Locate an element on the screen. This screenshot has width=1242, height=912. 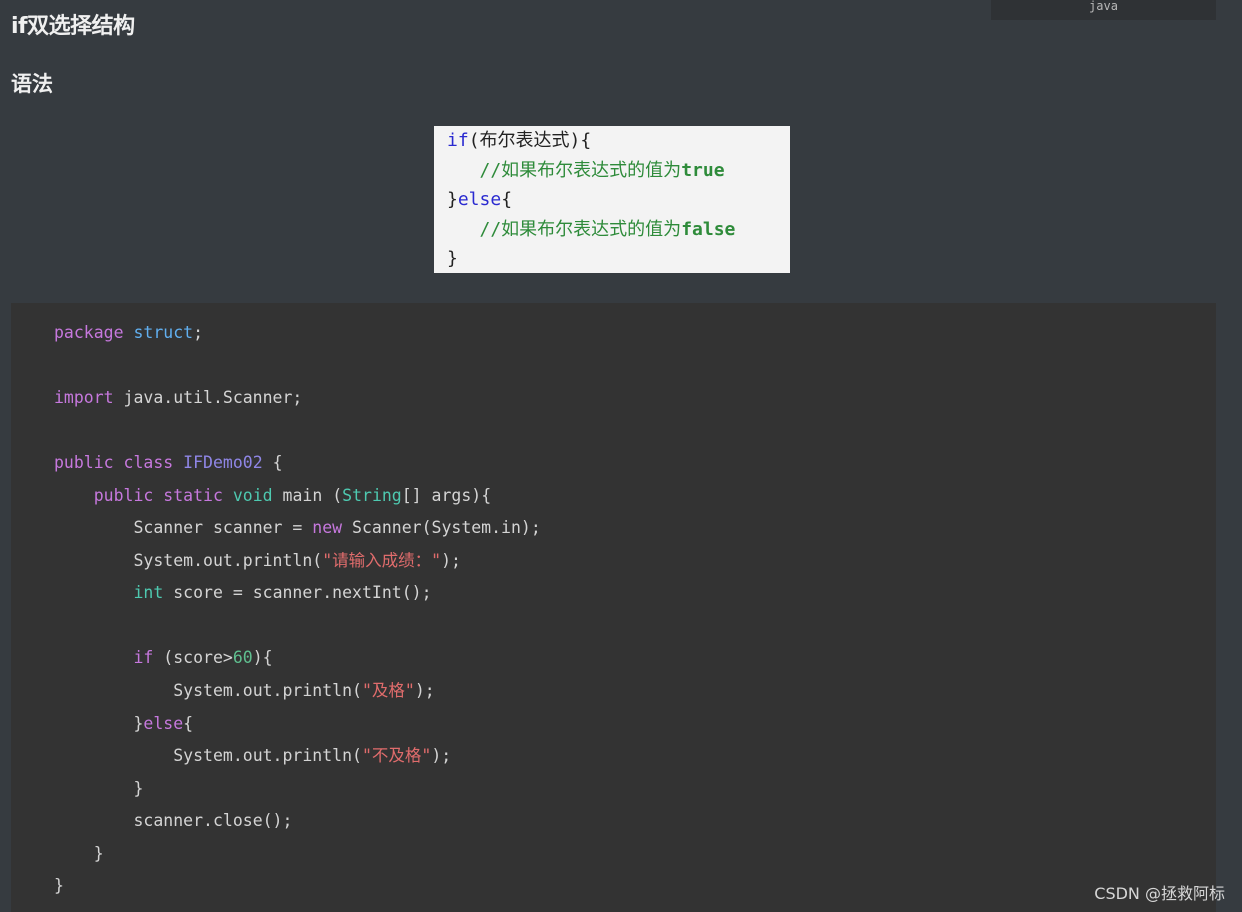
csdn-watermark: CSDN @拯救阿标 is located at coordinates (1159, 893).